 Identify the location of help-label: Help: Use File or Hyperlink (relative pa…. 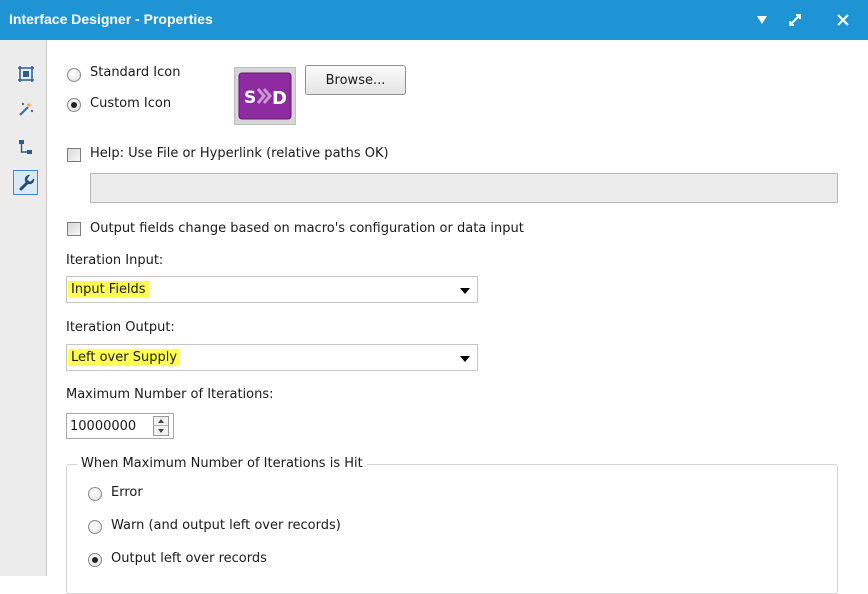
(239, 153).